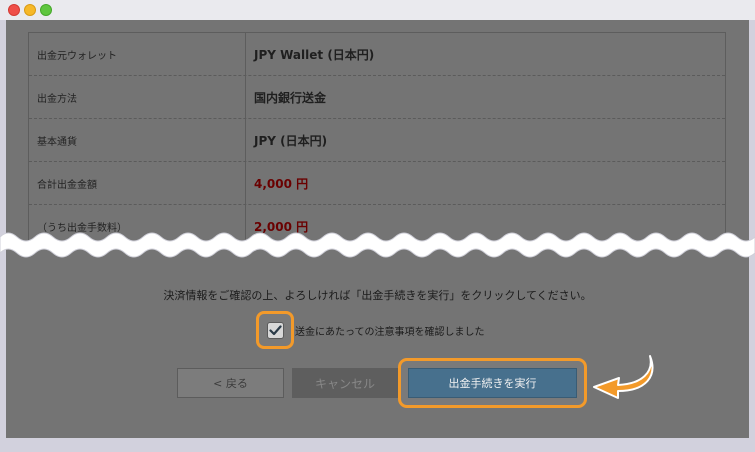 The height and width of the screenshot is (452, 755). I want to click on instruction-text: 決済情報をご確認の上、よろしければ「出金手続きを実行」をクリックしてください。, so click(377, 295).